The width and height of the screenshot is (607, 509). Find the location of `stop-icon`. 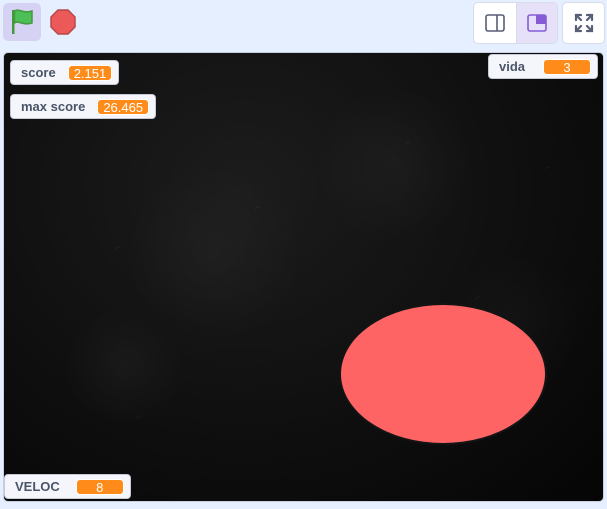

stop-icon is located at coordinates (63, 22).